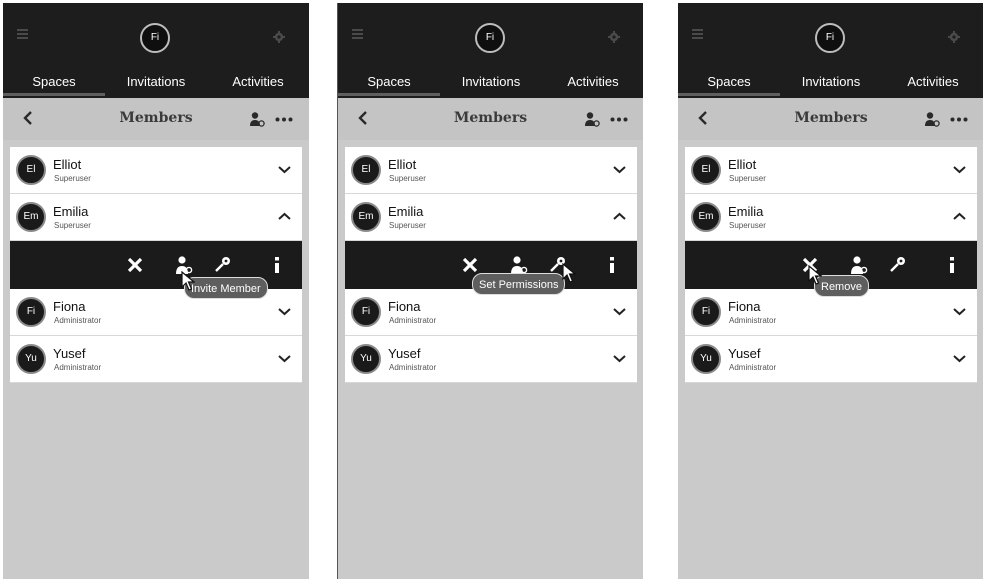 Image resolution: width=983 pixels, height=581 pixels. What do you see at coordinates (519, 284) in the screenshot?
I see `tooltip: Set Permissions` at bounding box center [519, 284].